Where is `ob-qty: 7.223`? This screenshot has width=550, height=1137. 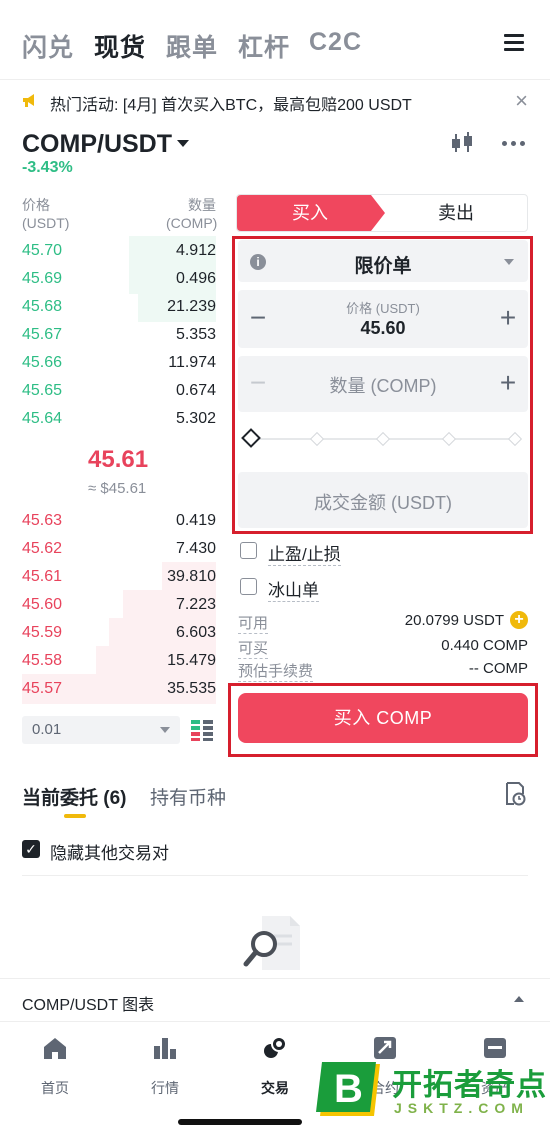
ob-qty: 7.223 is located at coordinates (195, 604).